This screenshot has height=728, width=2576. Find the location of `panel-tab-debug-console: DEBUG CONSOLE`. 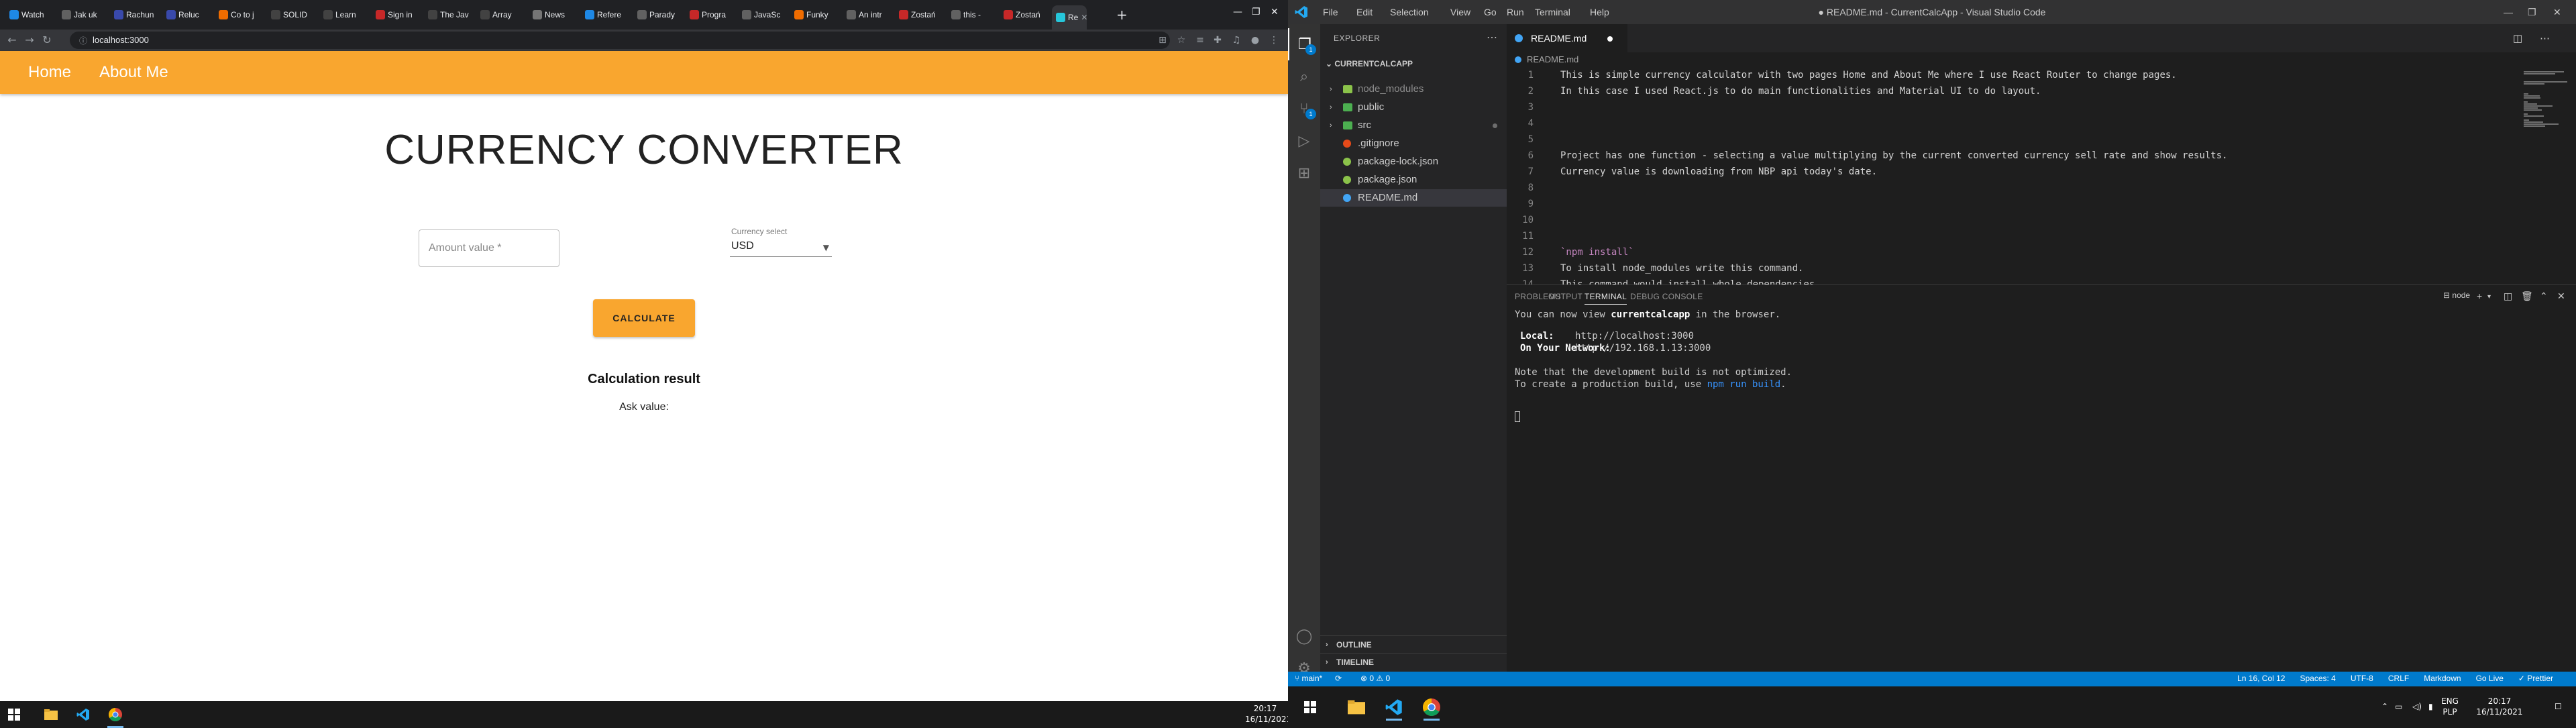

panel-tab-debug-console: DEBUG CONSOLE is located at coordinates (1666, 296).